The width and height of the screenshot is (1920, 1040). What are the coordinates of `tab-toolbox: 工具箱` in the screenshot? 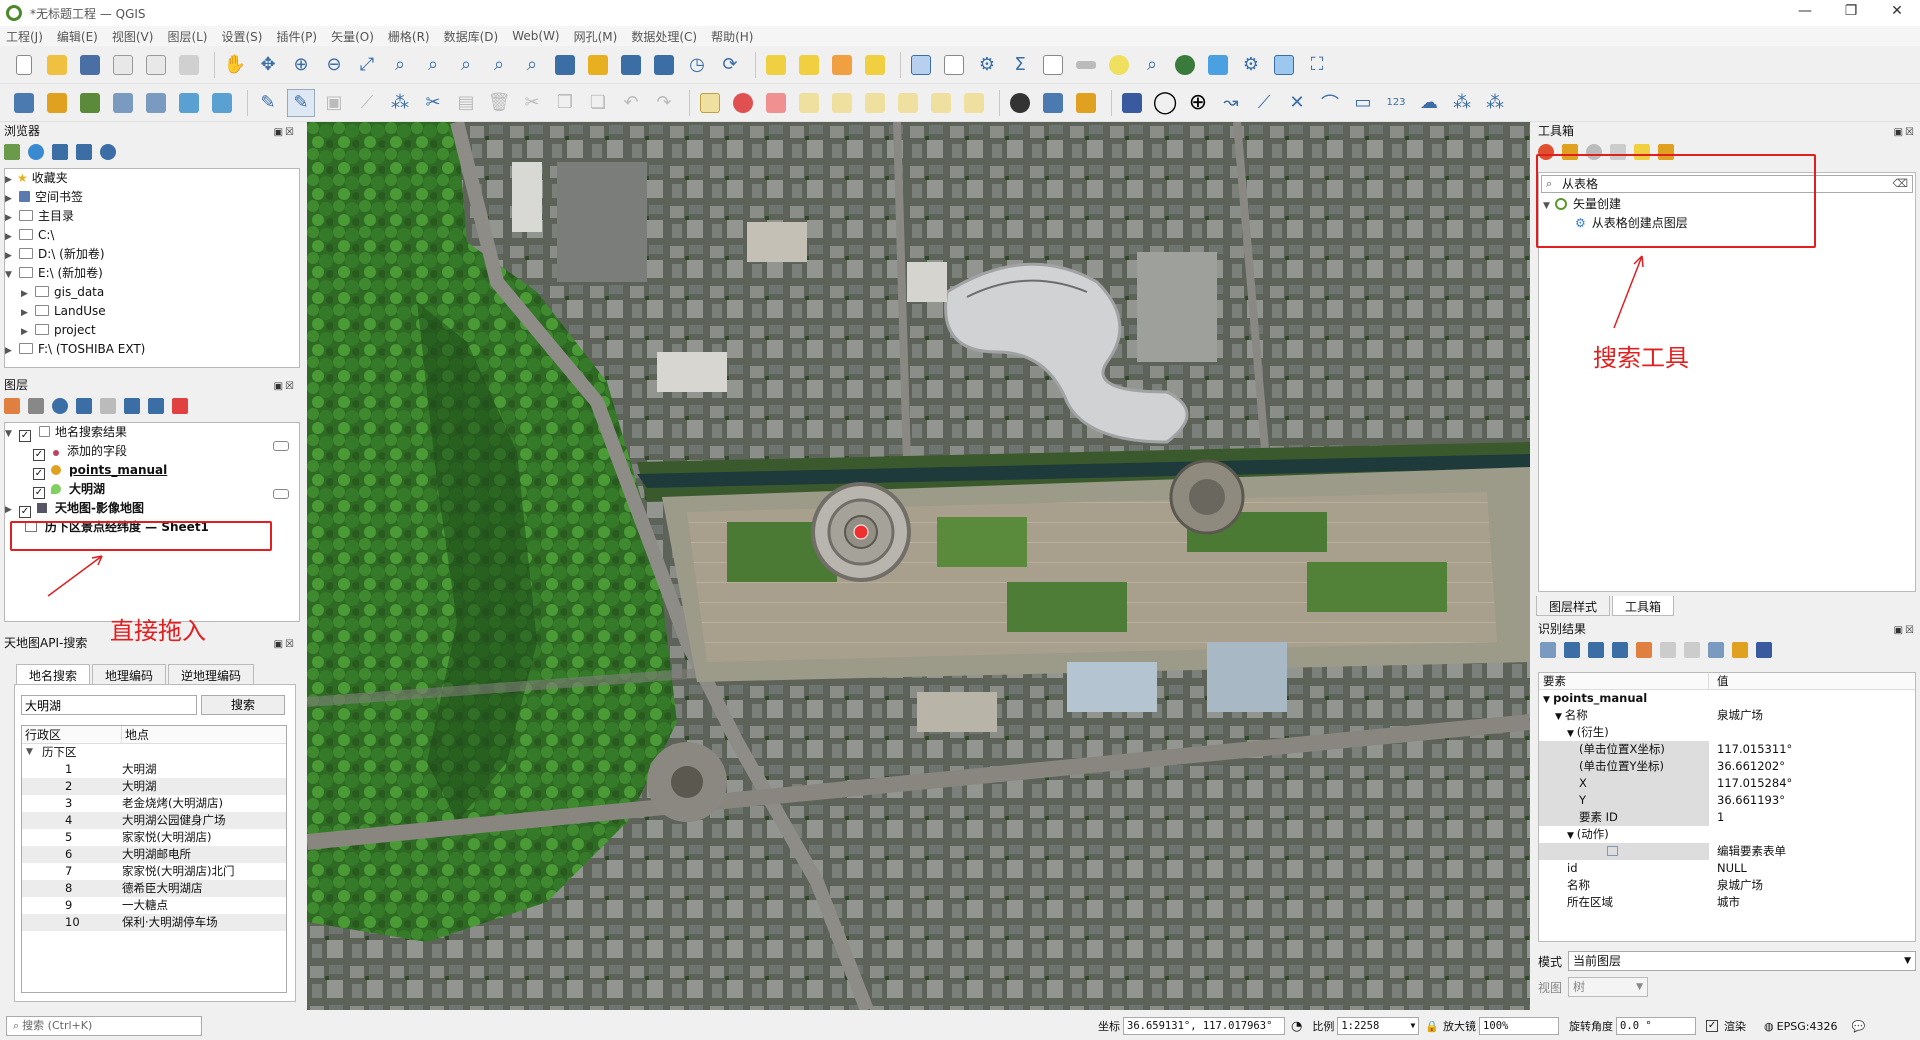 It's located at (1643, 606).